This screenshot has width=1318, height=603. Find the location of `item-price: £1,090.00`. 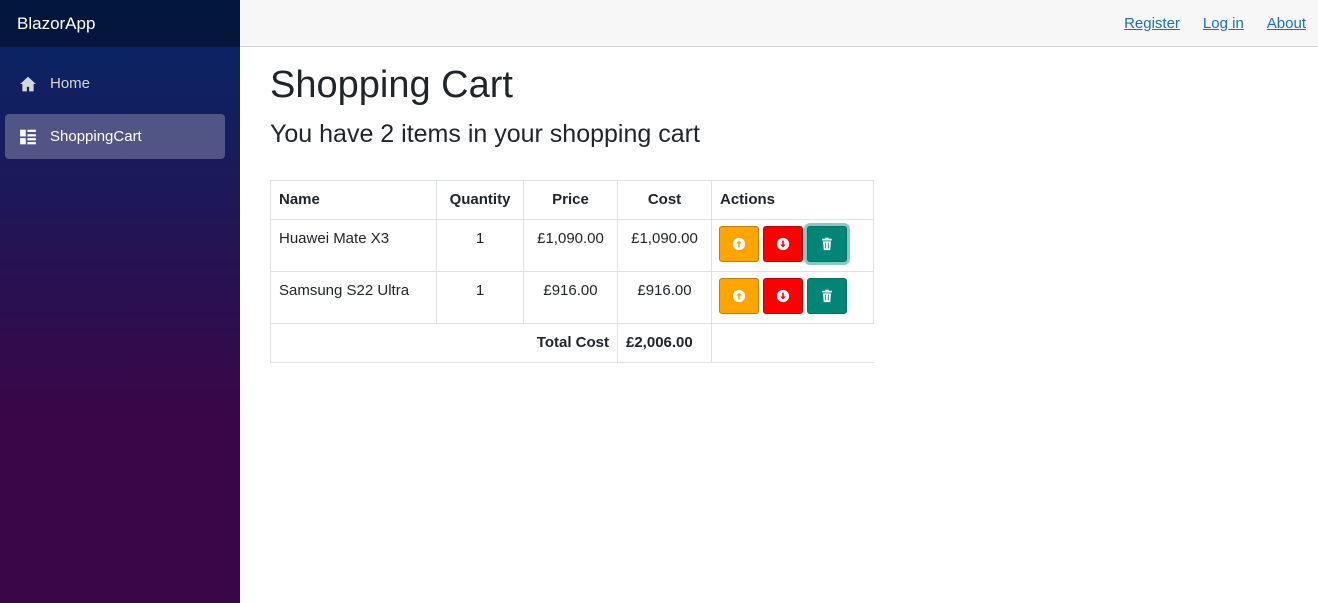

item-price: £1,090.00 is located at coordinates (570, 245).